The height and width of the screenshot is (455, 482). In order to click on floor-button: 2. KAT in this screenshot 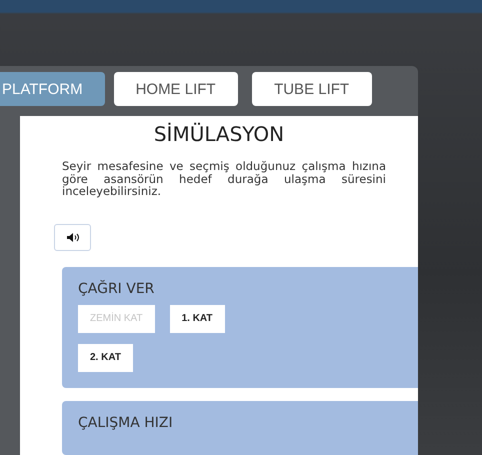, I will do `click(105, 358)`.